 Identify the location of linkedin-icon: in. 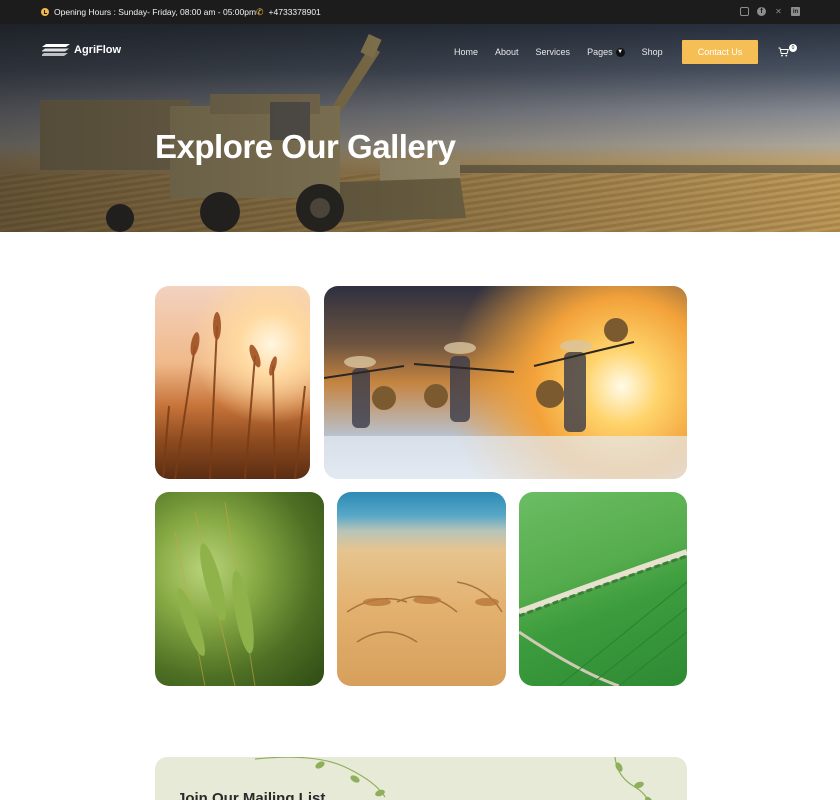
(795, 11).